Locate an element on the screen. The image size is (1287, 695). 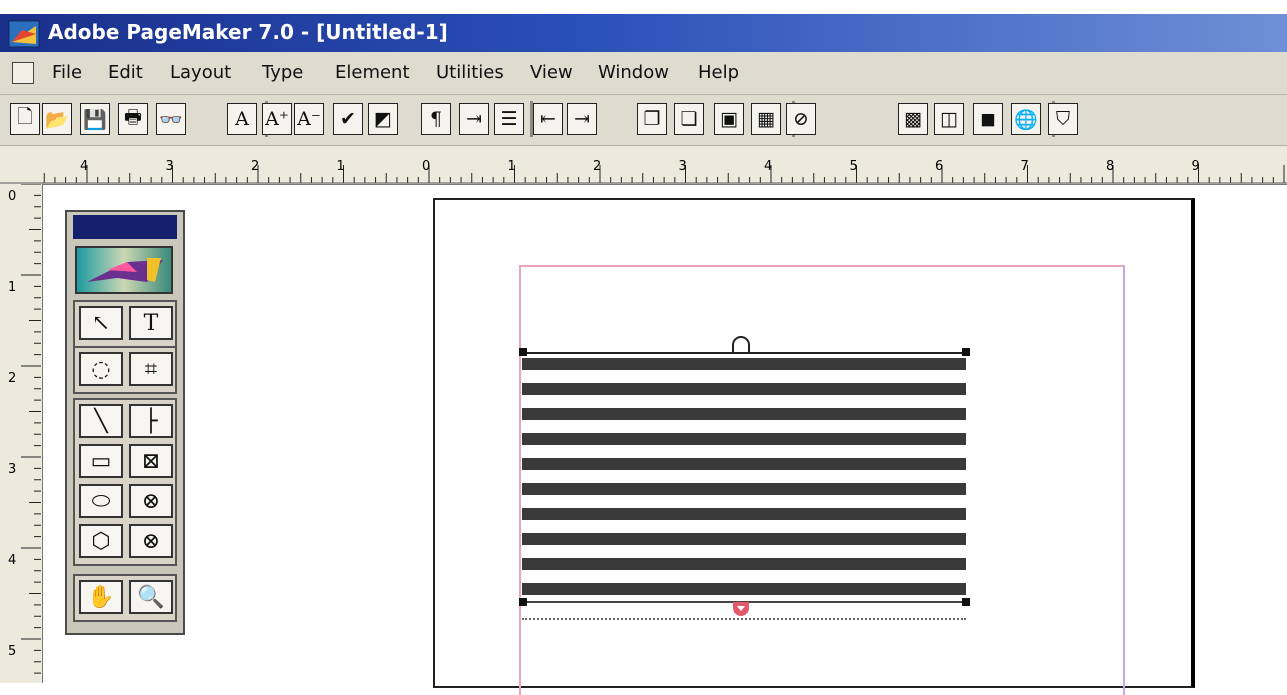
menu-utilities: Utilities is located at coordinates (470, 72).